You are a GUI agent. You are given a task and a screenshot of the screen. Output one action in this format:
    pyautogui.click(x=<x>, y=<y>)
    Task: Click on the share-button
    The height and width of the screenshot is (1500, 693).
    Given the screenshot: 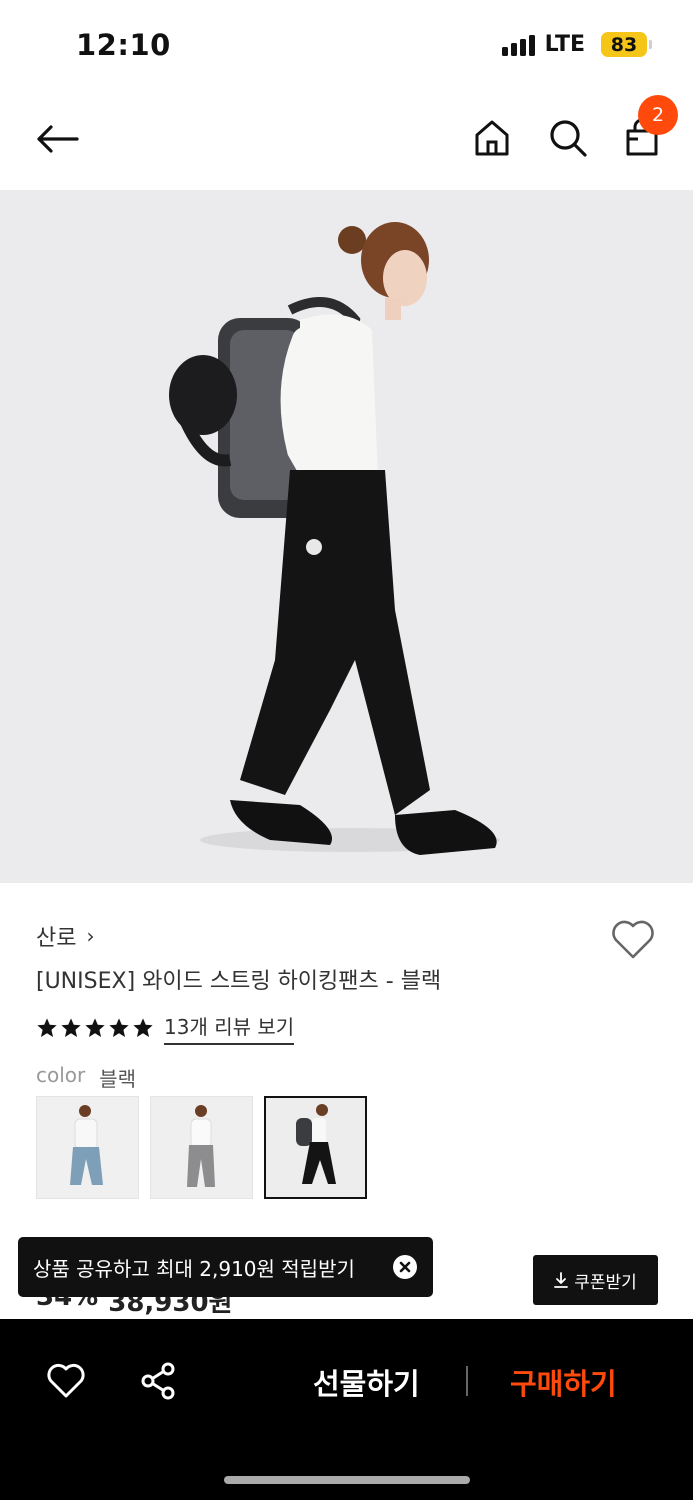 What is the action you would take?
    pyautogui.click(x=159, y=1381)
    